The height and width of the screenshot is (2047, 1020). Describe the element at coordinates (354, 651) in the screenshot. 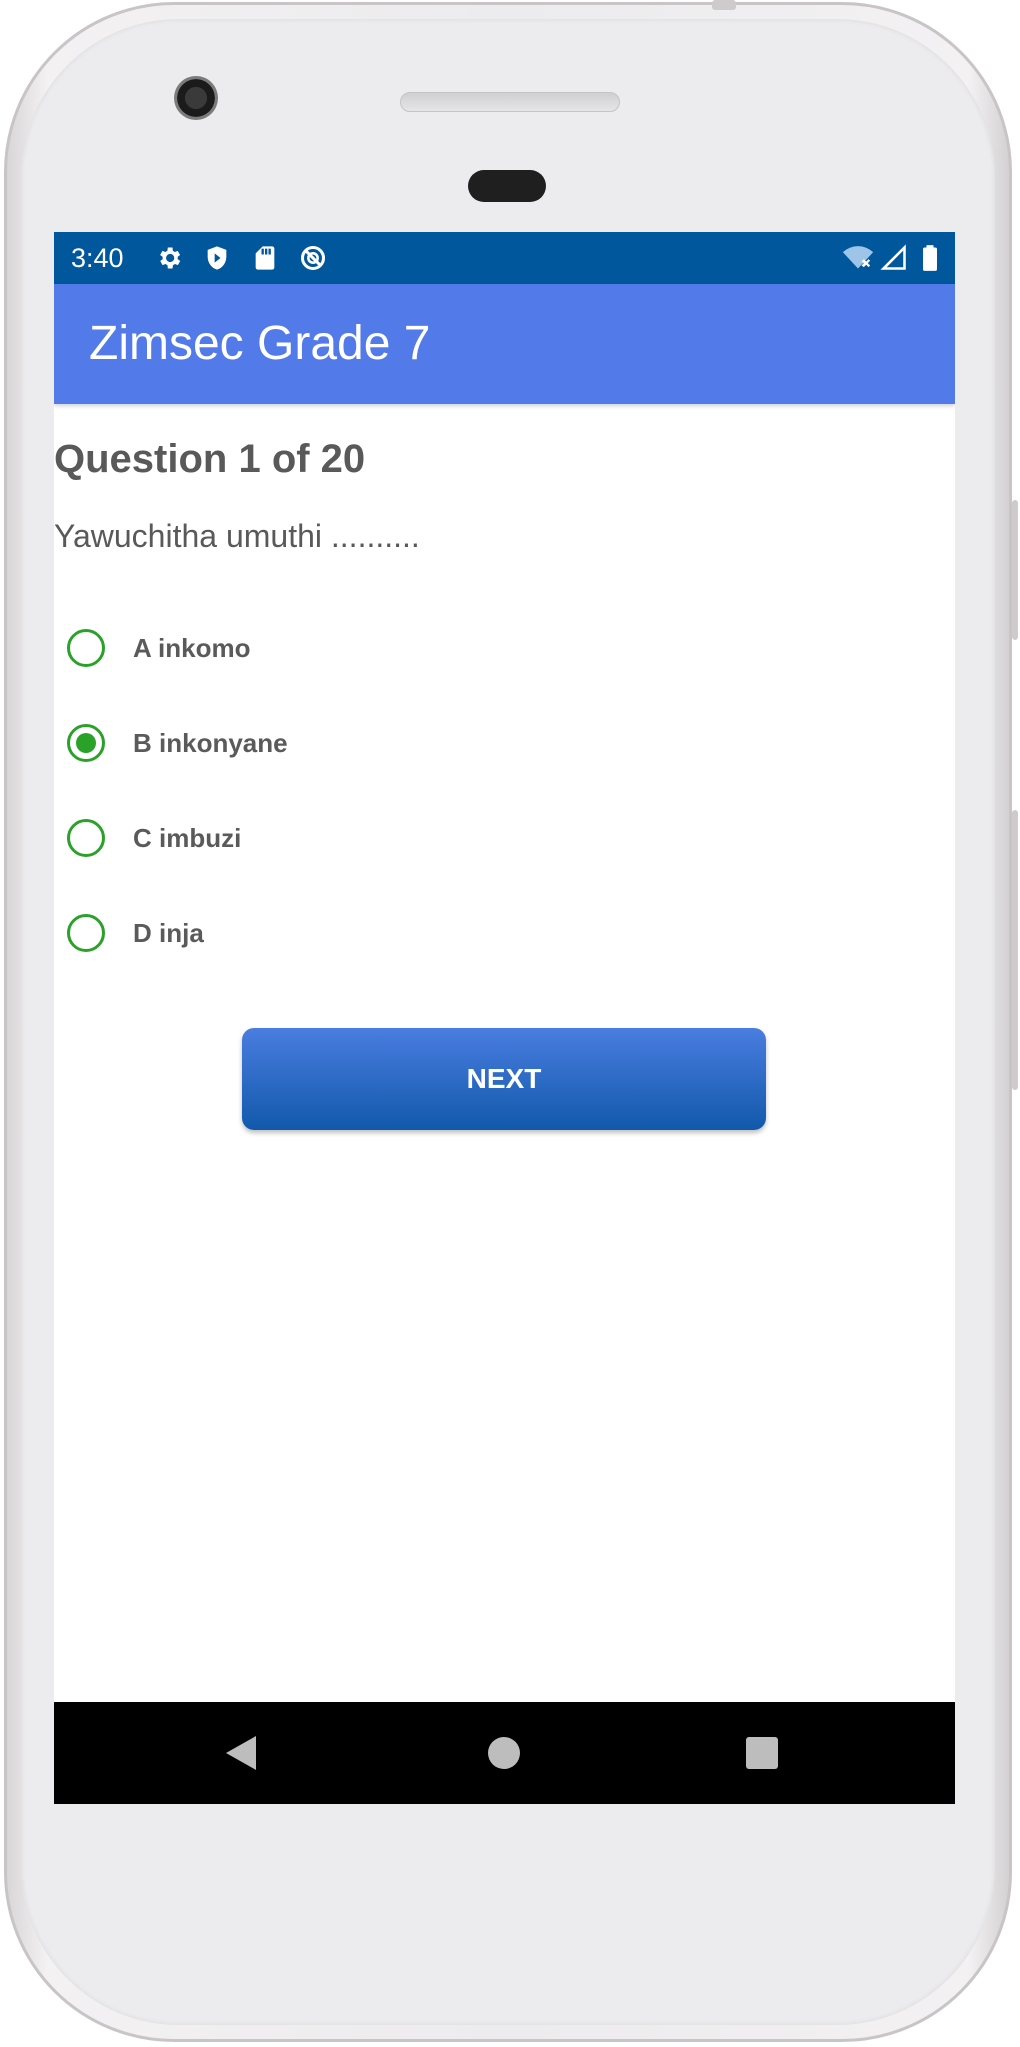

I see `option-a: A inkomo` at that location.